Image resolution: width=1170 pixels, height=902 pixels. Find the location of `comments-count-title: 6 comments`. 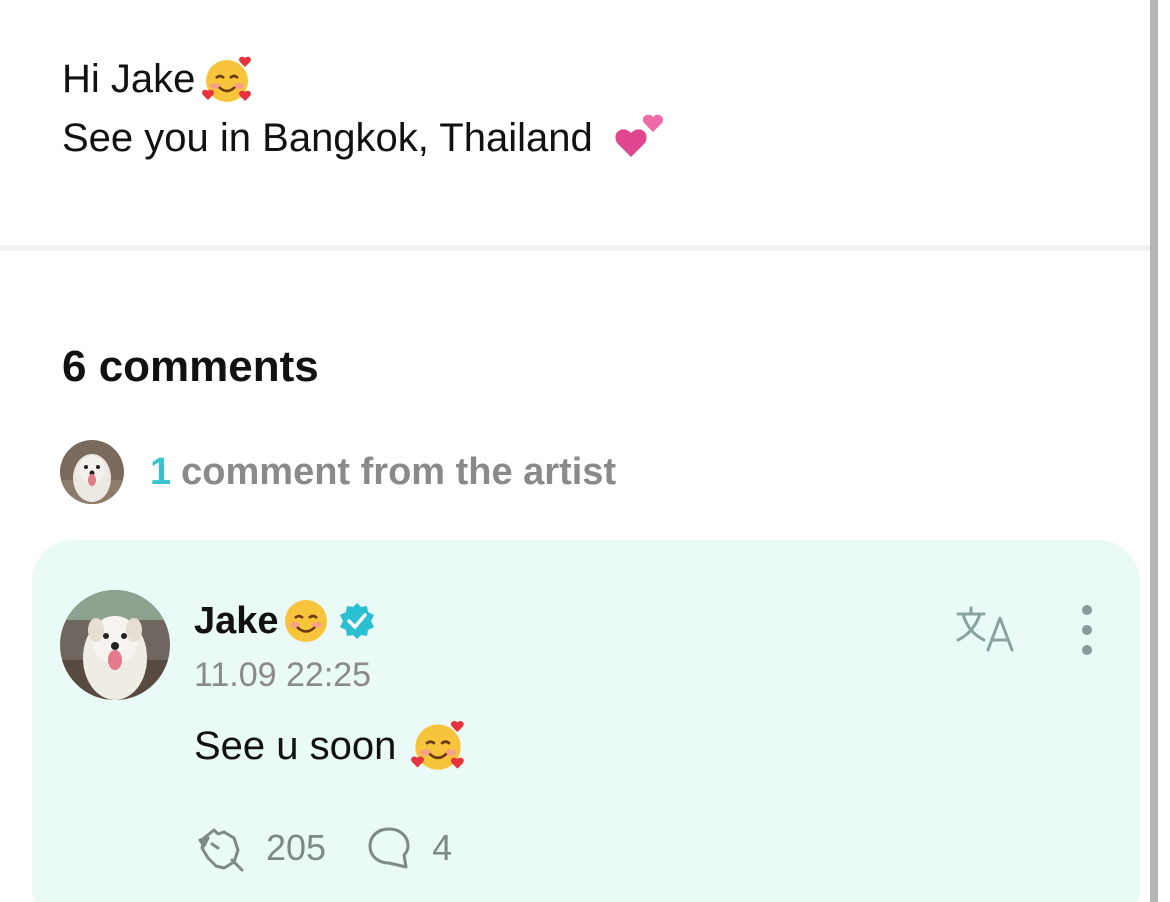

comments-count-title: 6 comments is located at coordinates (190, 366).